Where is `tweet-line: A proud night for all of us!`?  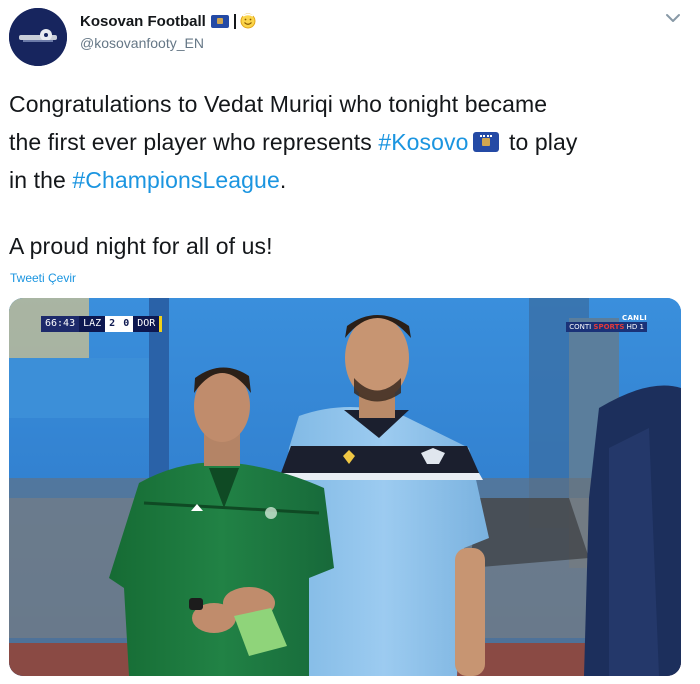 tweet-line: A proud night for all of us! is located at coordinates (349, 246).